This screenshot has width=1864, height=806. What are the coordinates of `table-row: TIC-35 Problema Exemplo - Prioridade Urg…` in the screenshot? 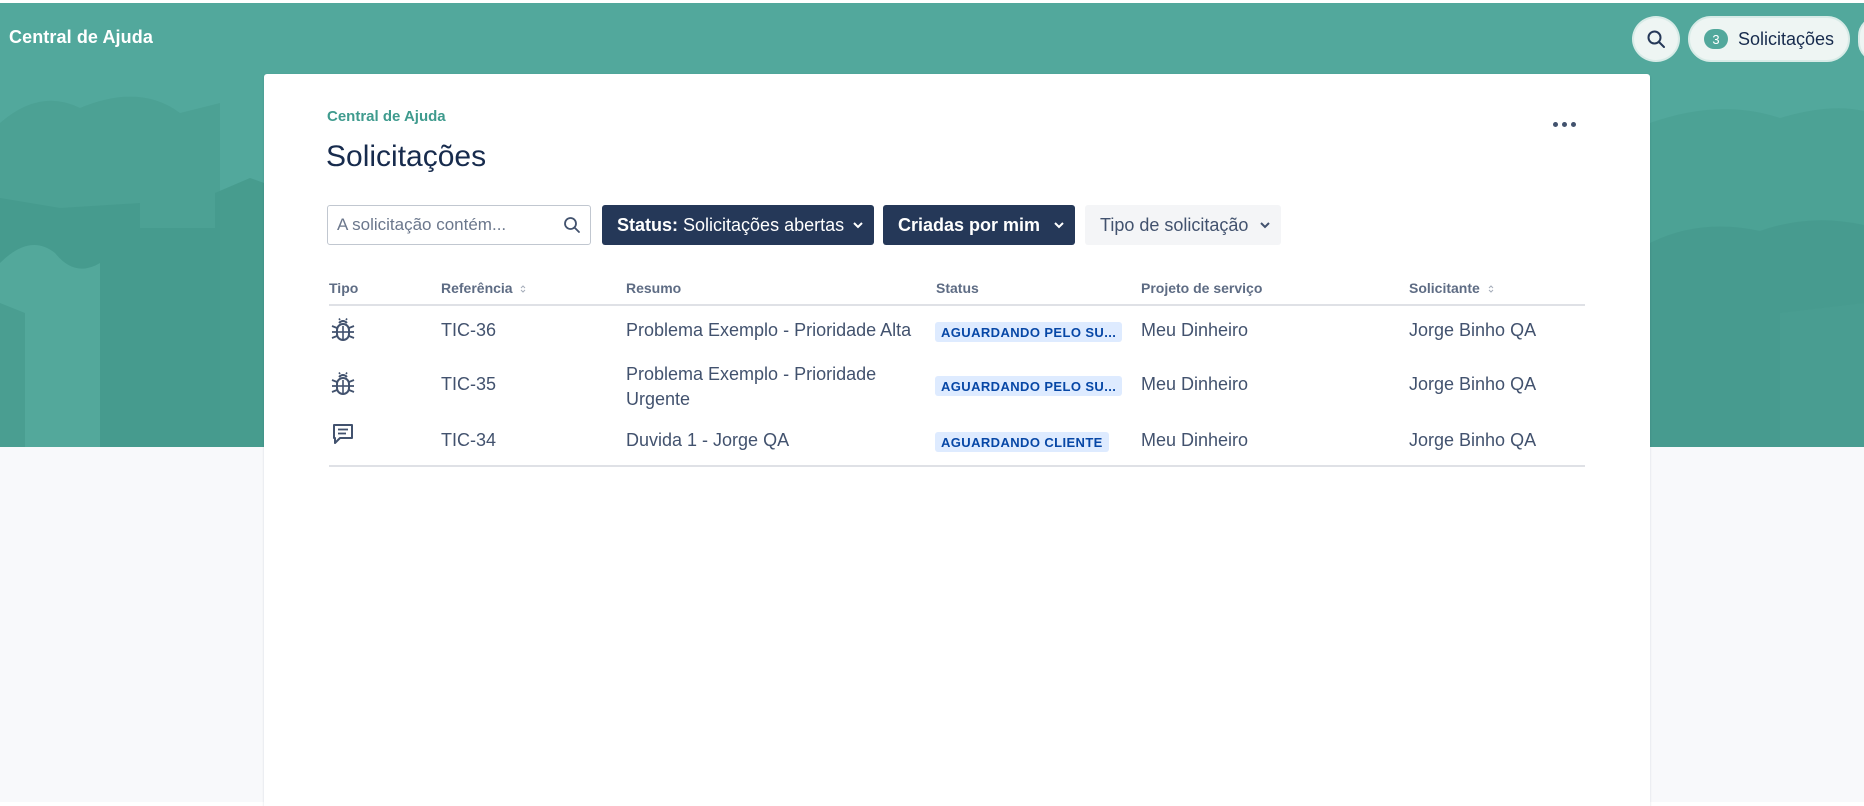 It's located at (957, 390).